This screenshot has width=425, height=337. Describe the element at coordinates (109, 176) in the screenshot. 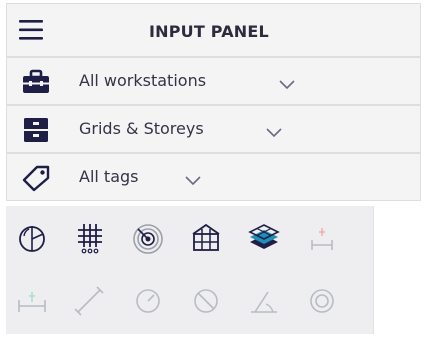

I see `dropdown-label: All tags` at that location.